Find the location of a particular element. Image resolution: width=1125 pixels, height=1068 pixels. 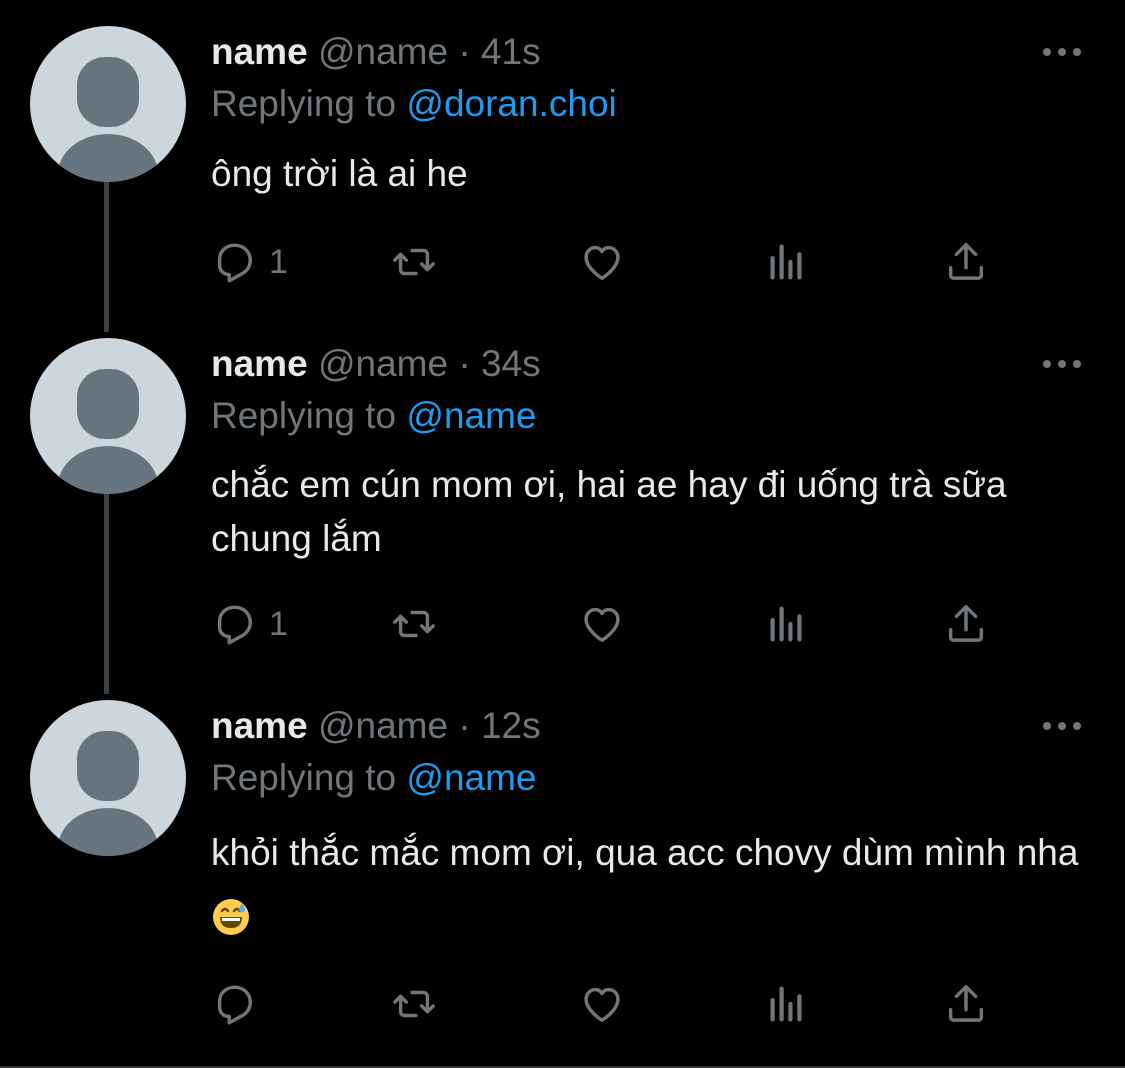

tweet-timestamp: 34s is located at coordinates (511, 363).